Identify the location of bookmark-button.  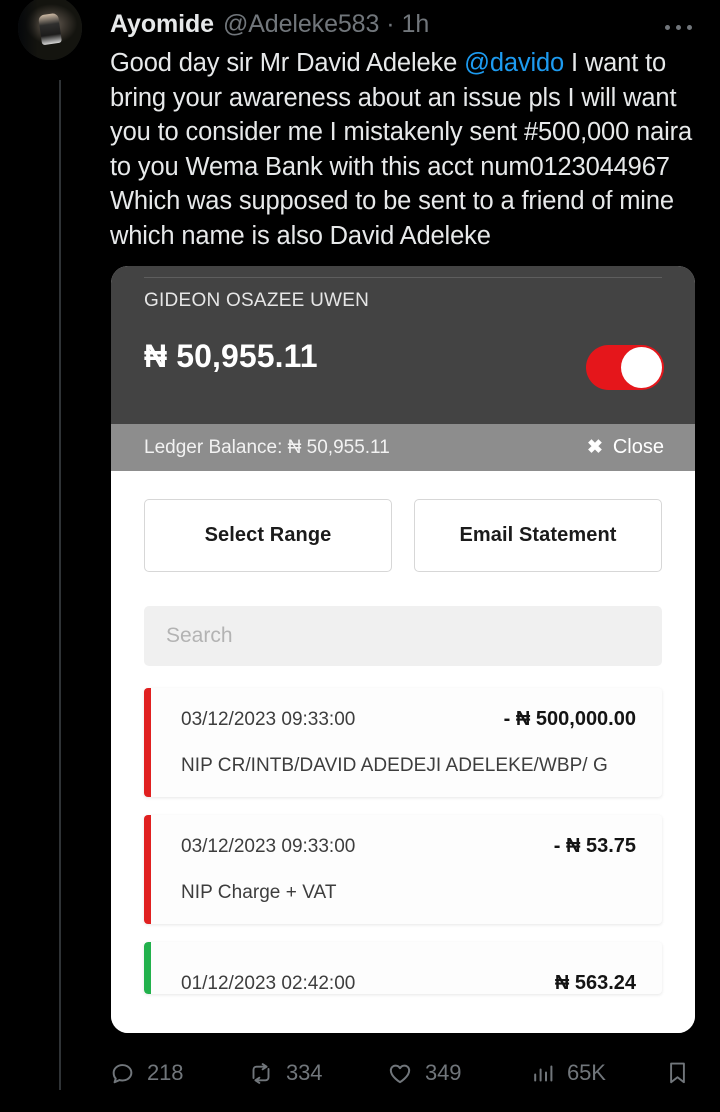
(677, 1073).